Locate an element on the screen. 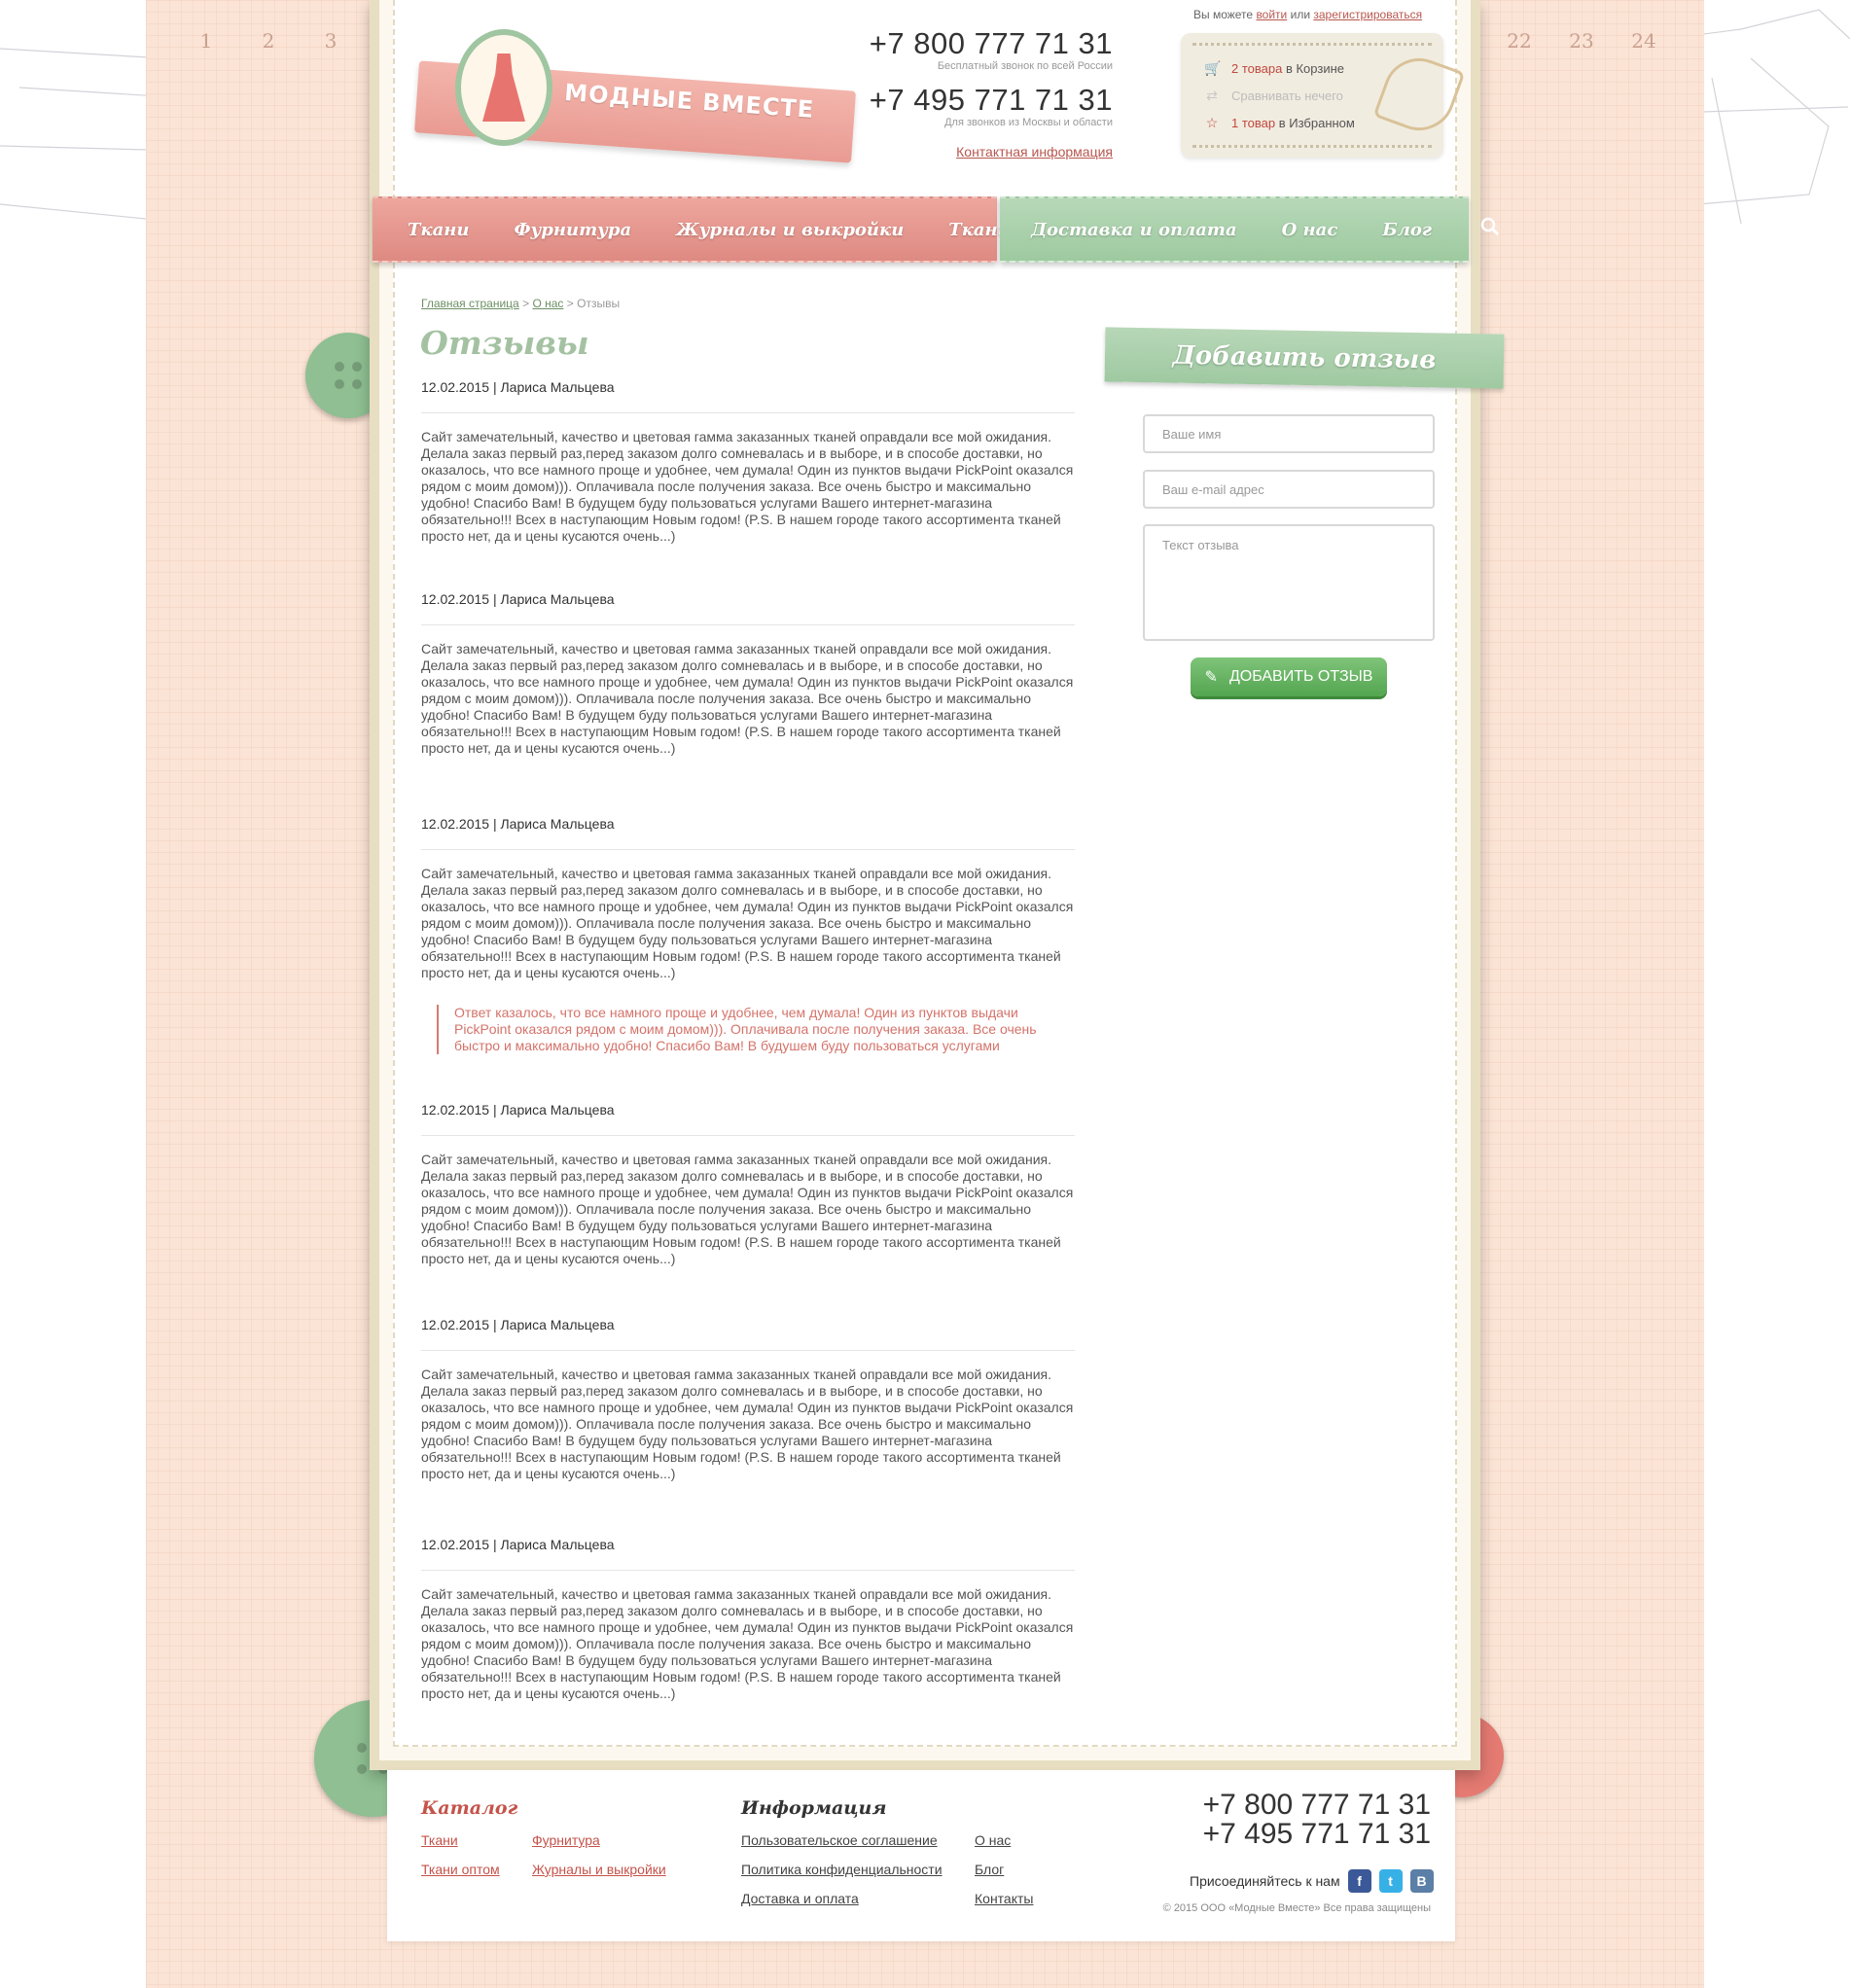  cart-count: 2 товара is located at coordinates (1256, 68).